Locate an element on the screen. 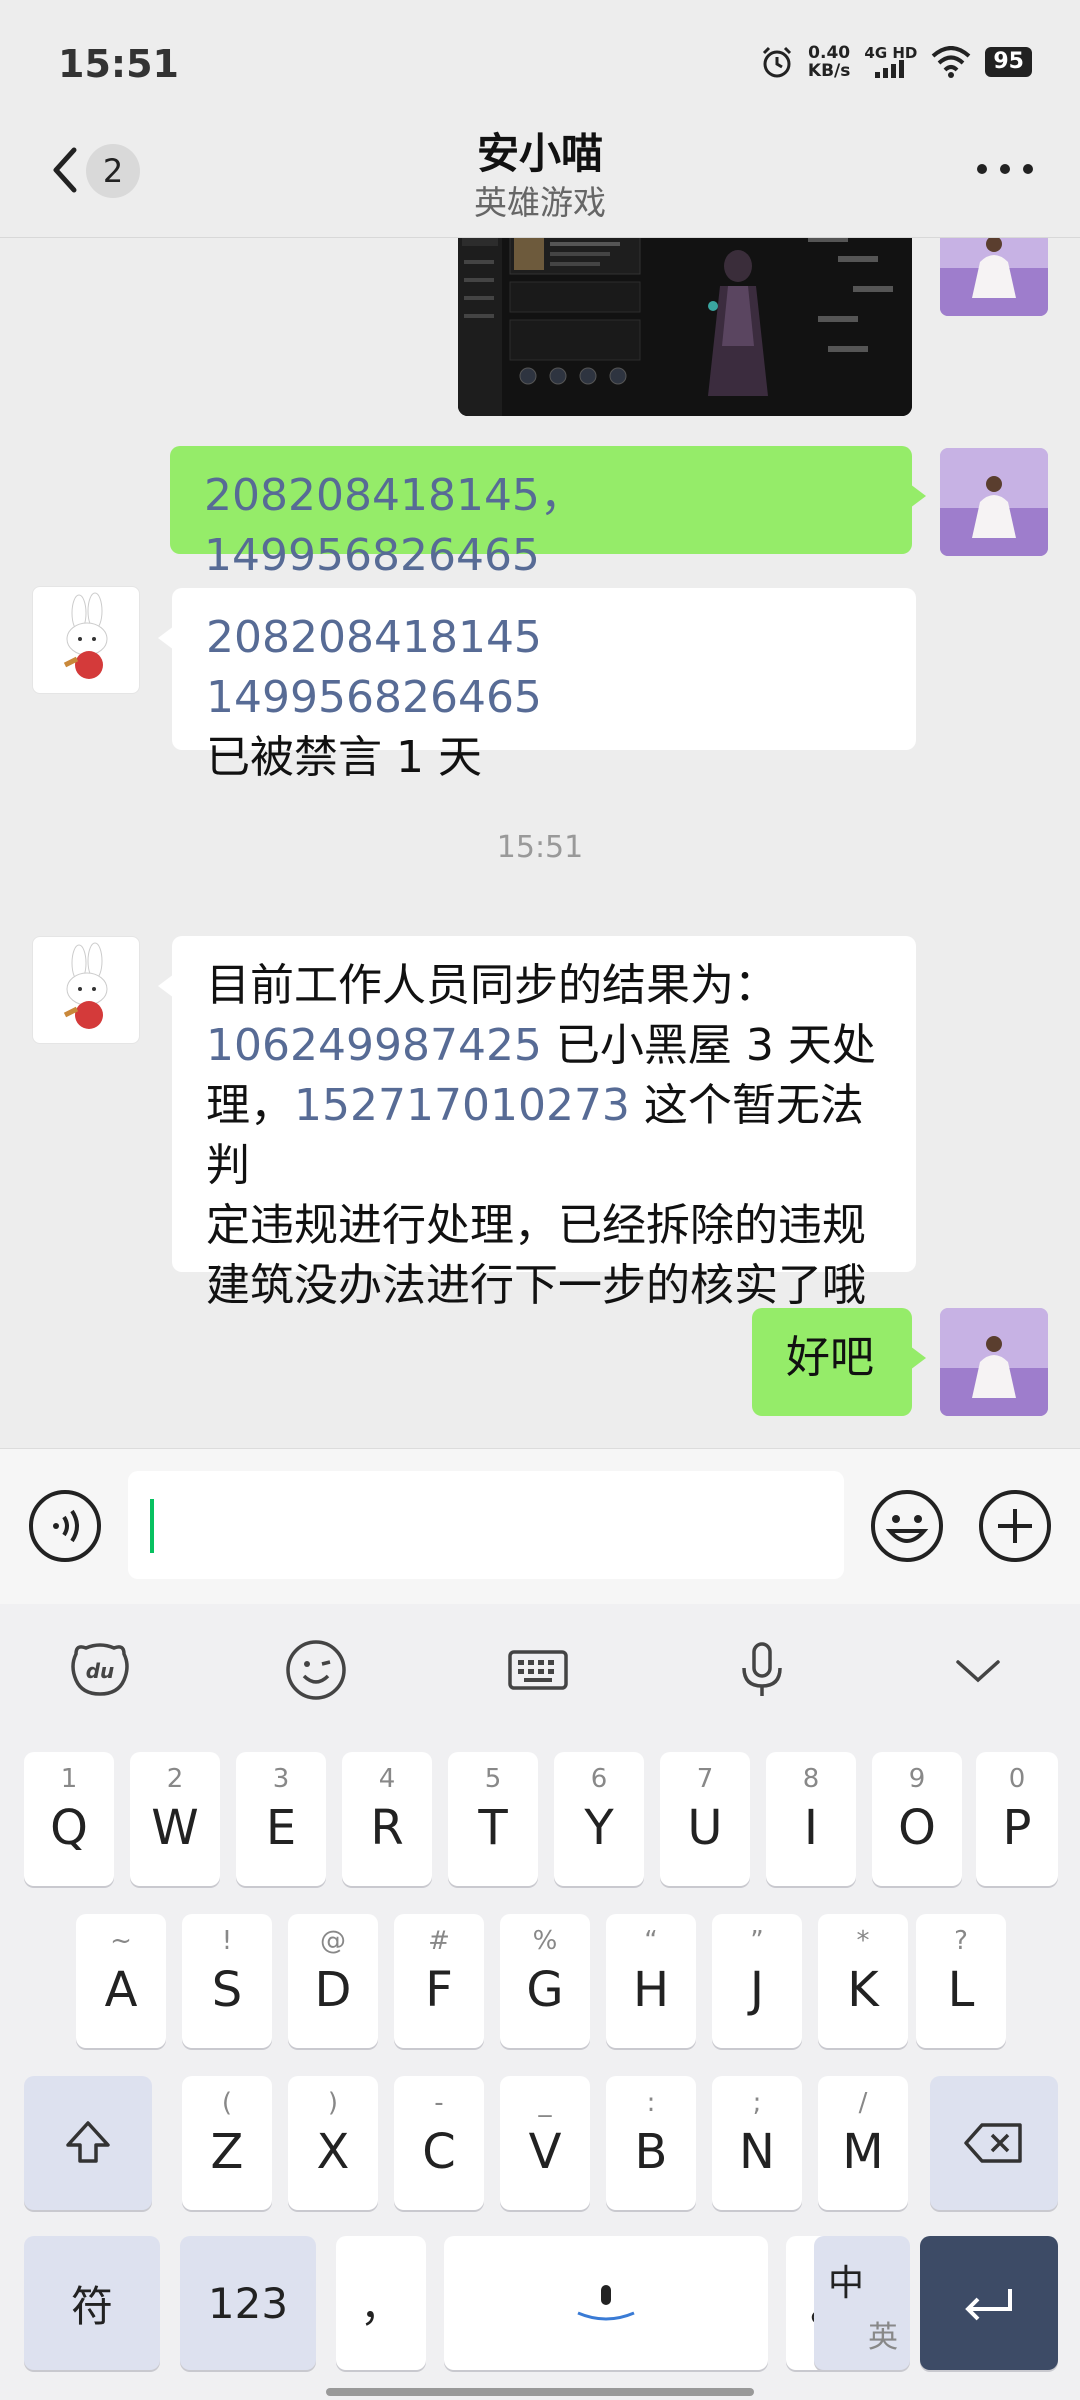 The height and width of the screenshot is (2400, 1080). key-b: :B is located at coordinates (651, 2143).